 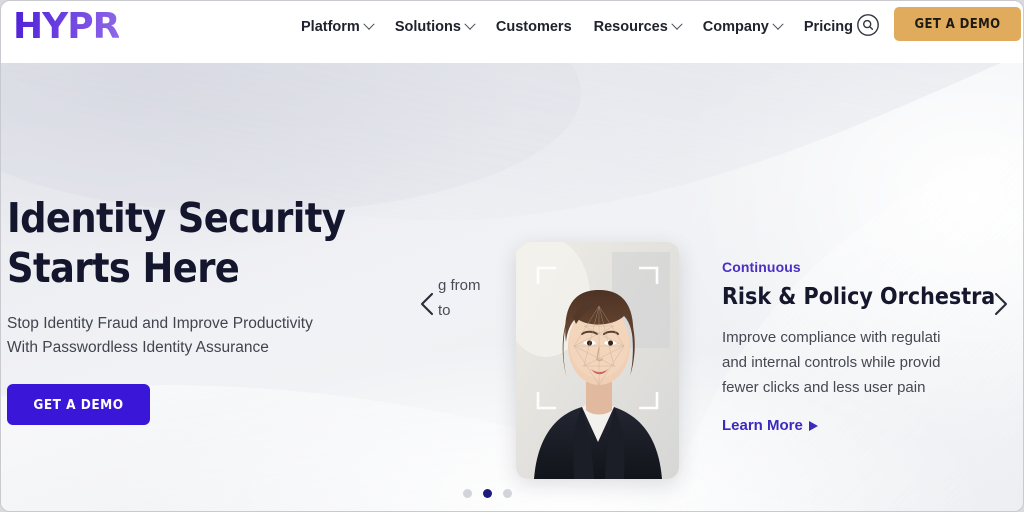 I want to click on nav-label: Solutions, so click(x=427, y=27).